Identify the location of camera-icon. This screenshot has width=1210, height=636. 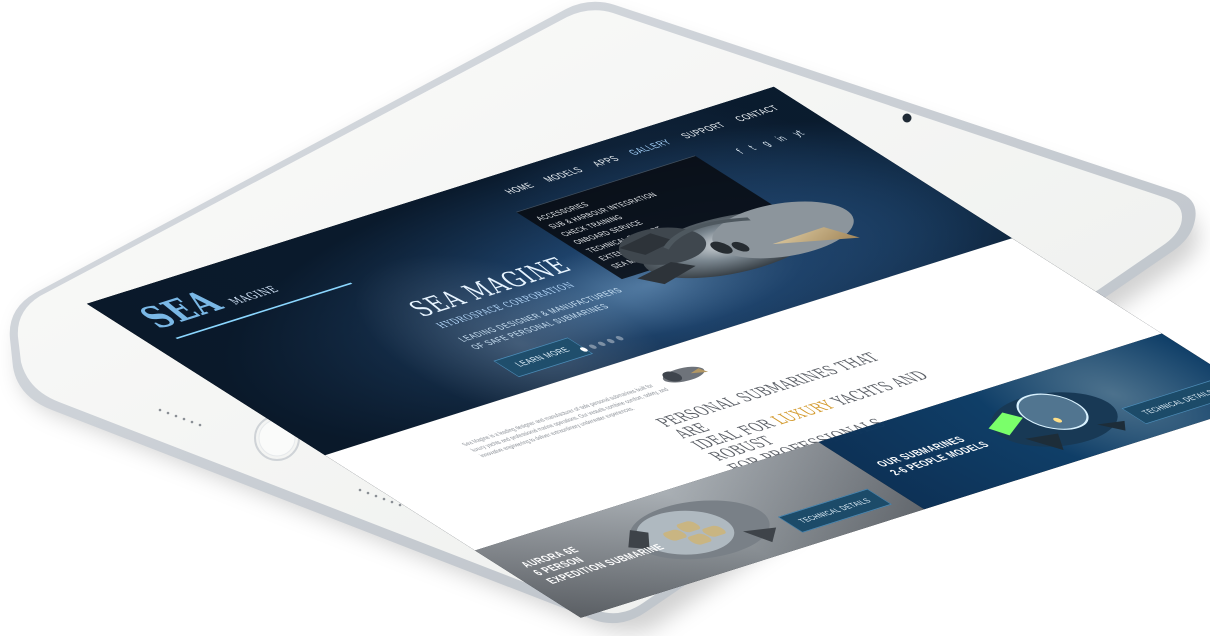
(907, 118).